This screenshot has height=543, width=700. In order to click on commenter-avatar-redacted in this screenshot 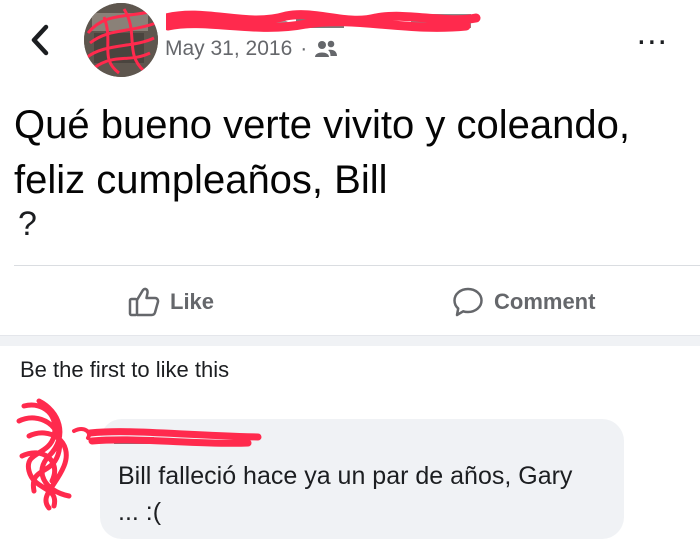, I will do `click(54, 455)`.